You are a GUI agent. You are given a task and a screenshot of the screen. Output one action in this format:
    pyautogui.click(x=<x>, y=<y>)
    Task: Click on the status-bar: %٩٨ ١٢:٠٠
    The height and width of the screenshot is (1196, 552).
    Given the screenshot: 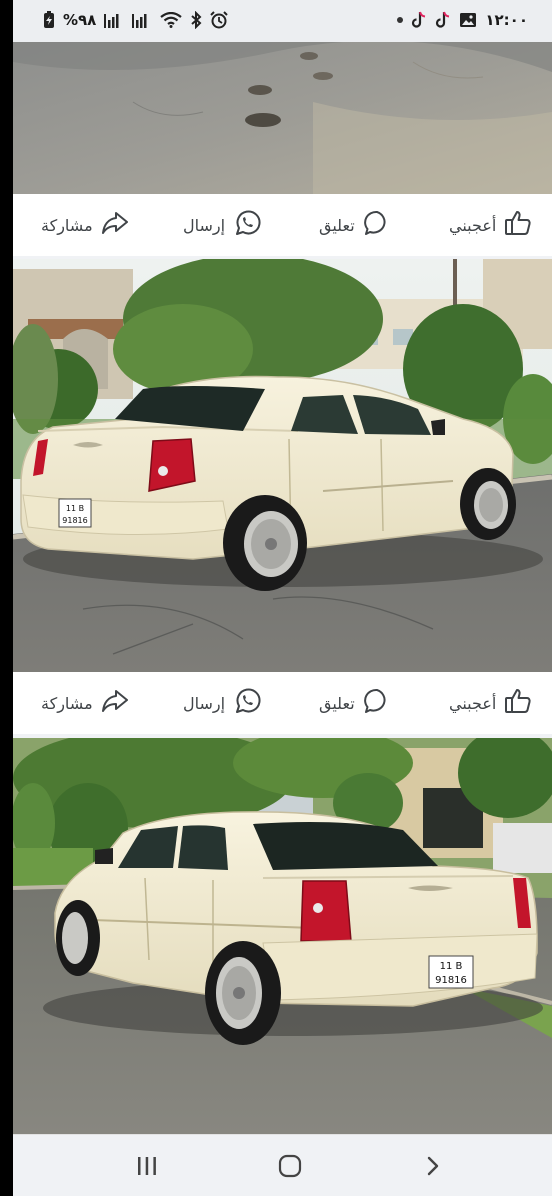 What is the action you would take?
    pyautogui.click(x=282, y=21)
    